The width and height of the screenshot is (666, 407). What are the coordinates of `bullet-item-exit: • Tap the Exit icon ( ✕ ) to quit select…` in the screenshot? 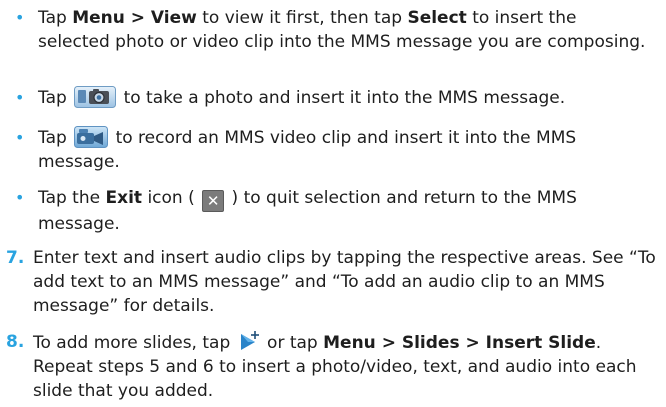 It's located at (331, 211).